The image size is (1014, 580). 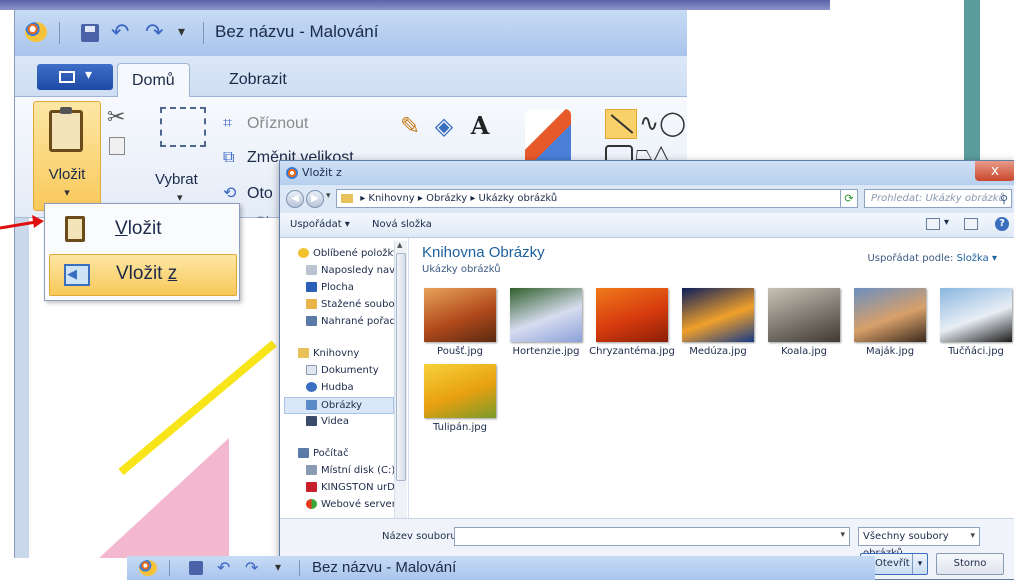 What do you see at coordinates (544, 326) in the screenshot?
I see `file-thumbnail: Hortenzie.jpg` at bounding box center [544, 326].